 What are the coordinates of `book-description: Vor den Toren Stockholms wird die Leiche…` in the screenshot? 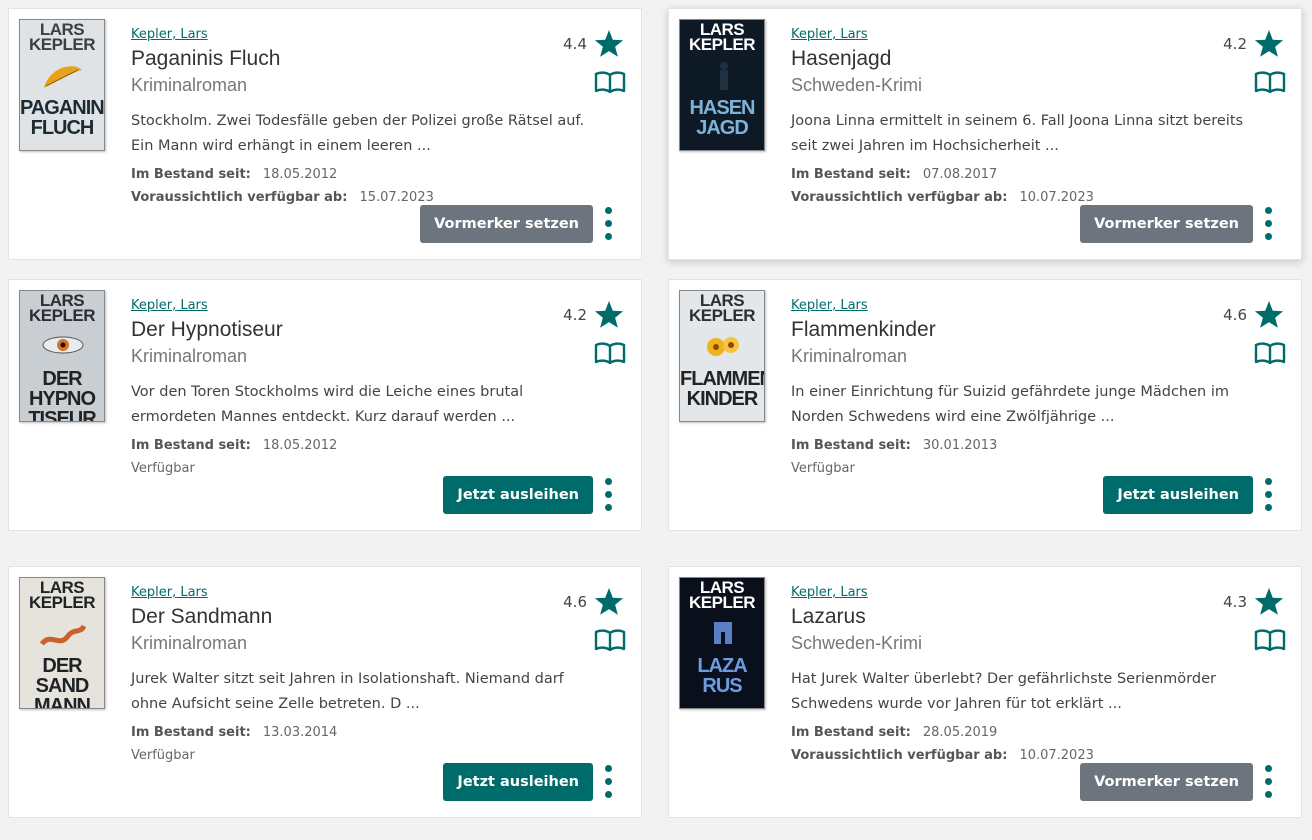 It's located at (327, 404).